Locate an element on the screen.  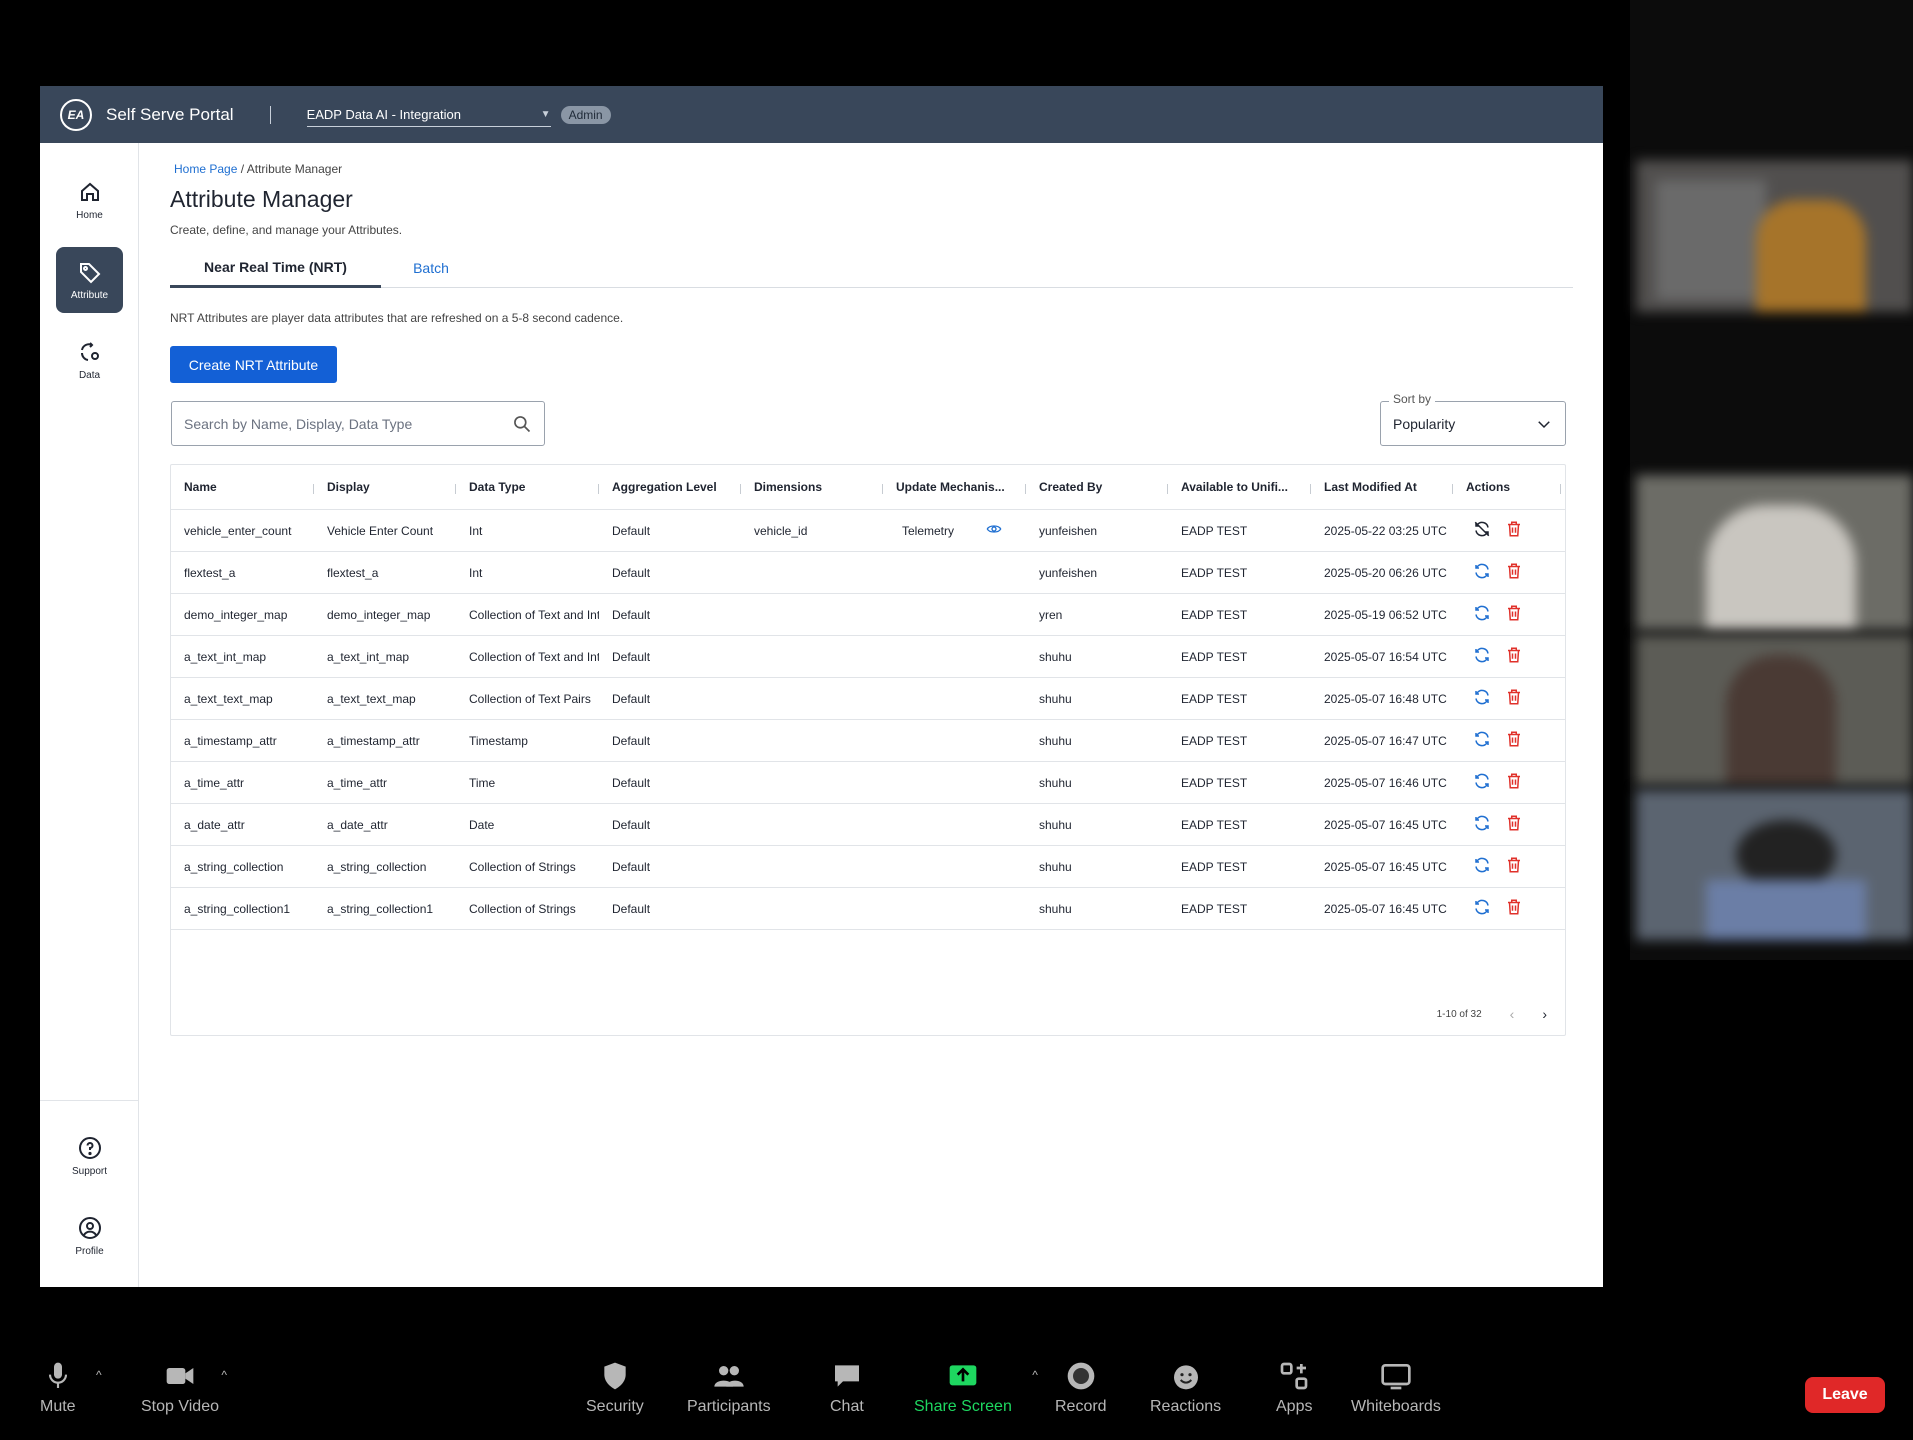
column-header: Name is located at coordinates (242, 487).